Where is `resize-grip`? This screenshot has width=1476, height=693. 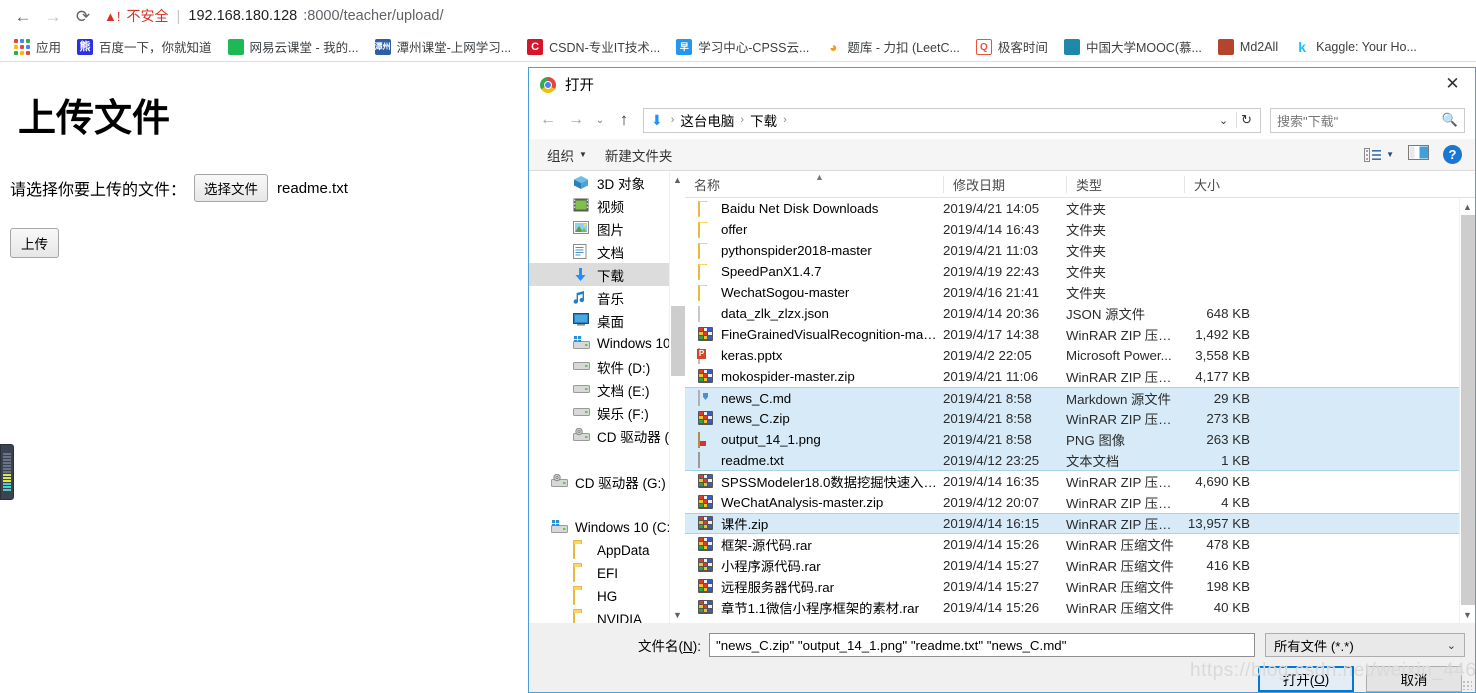
resize-grip is located at coordinates (1467, 685).